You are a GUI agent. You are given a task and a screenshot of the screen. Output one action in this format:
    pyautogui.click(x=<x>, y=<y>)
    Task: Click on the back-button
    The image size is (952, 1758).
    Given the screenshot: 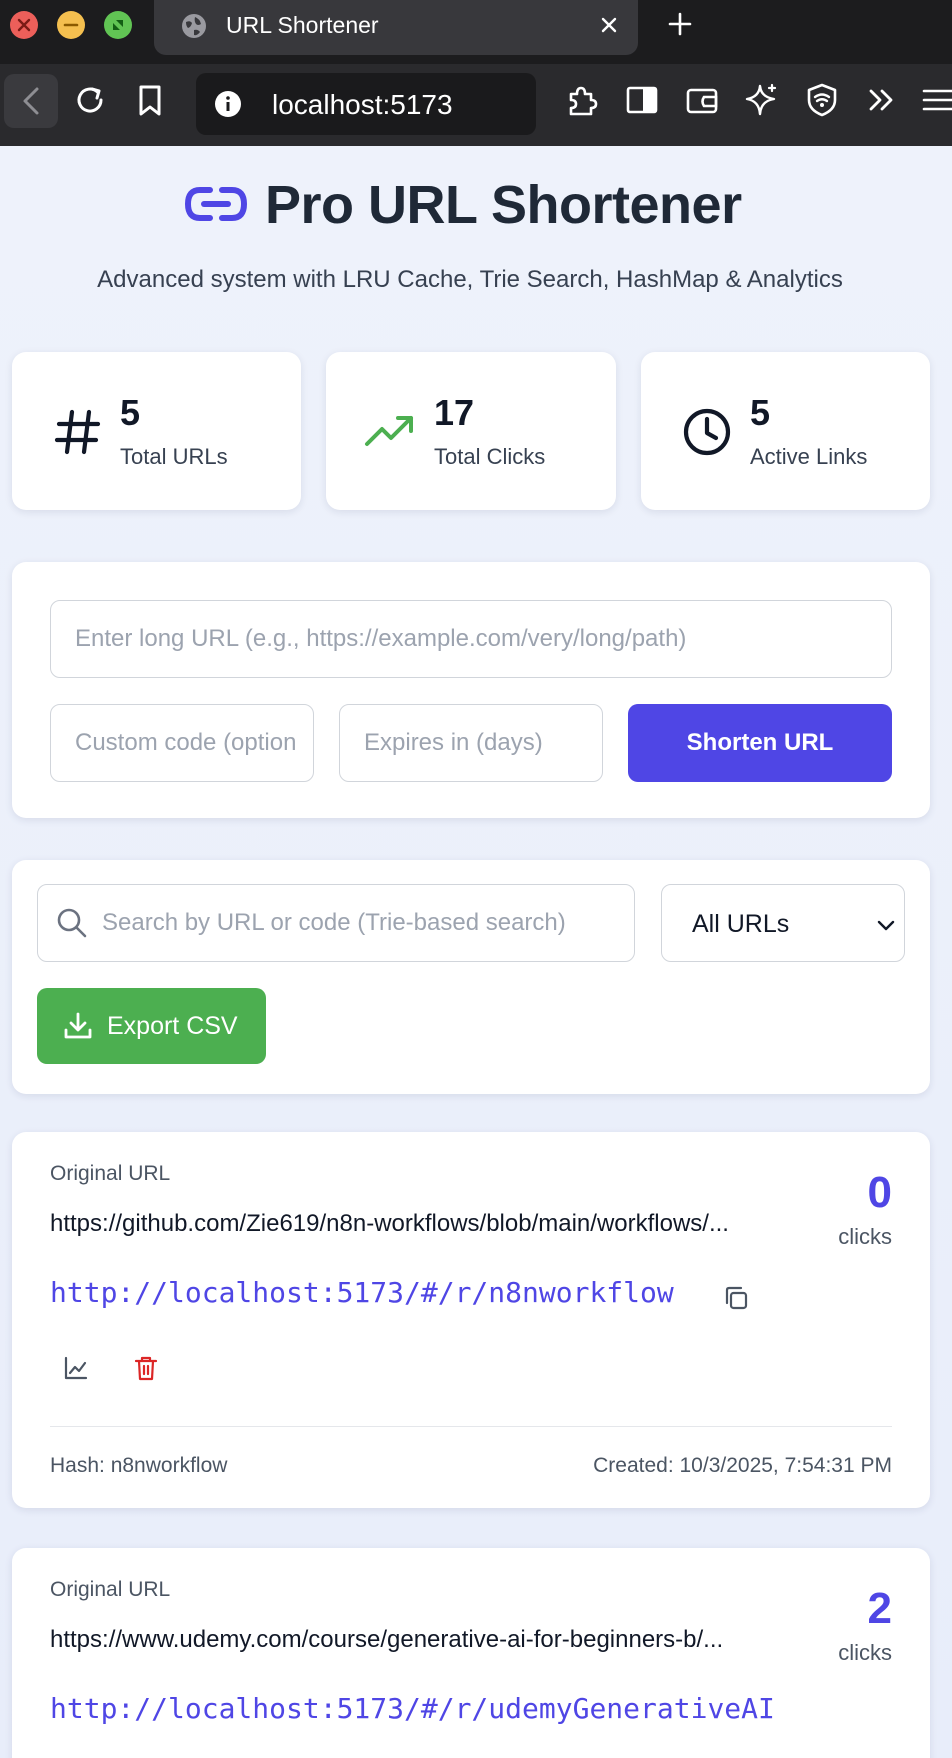 What is the action you would take?
    pyautogui.click(x=31, y=101)
    